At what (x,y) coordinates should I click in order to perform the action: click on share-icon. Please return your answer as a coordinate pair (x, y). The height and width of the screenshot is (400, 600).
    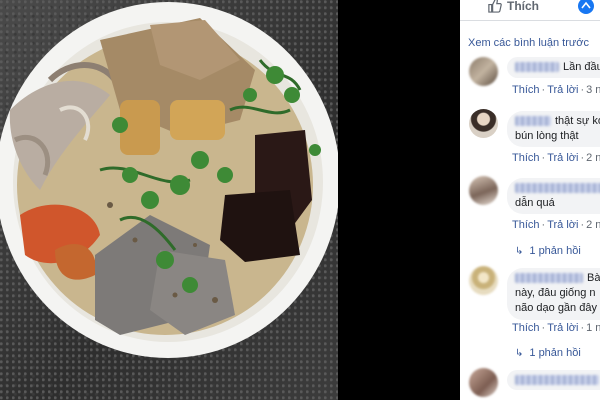
    Looking at the image, I should click on (586, 7).